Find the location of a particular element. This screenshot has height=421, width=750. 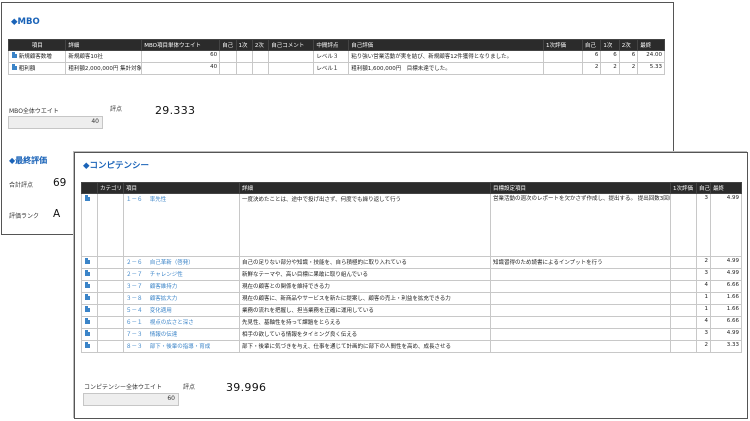

item-weight: 40 is located at coordinates (181, 68).